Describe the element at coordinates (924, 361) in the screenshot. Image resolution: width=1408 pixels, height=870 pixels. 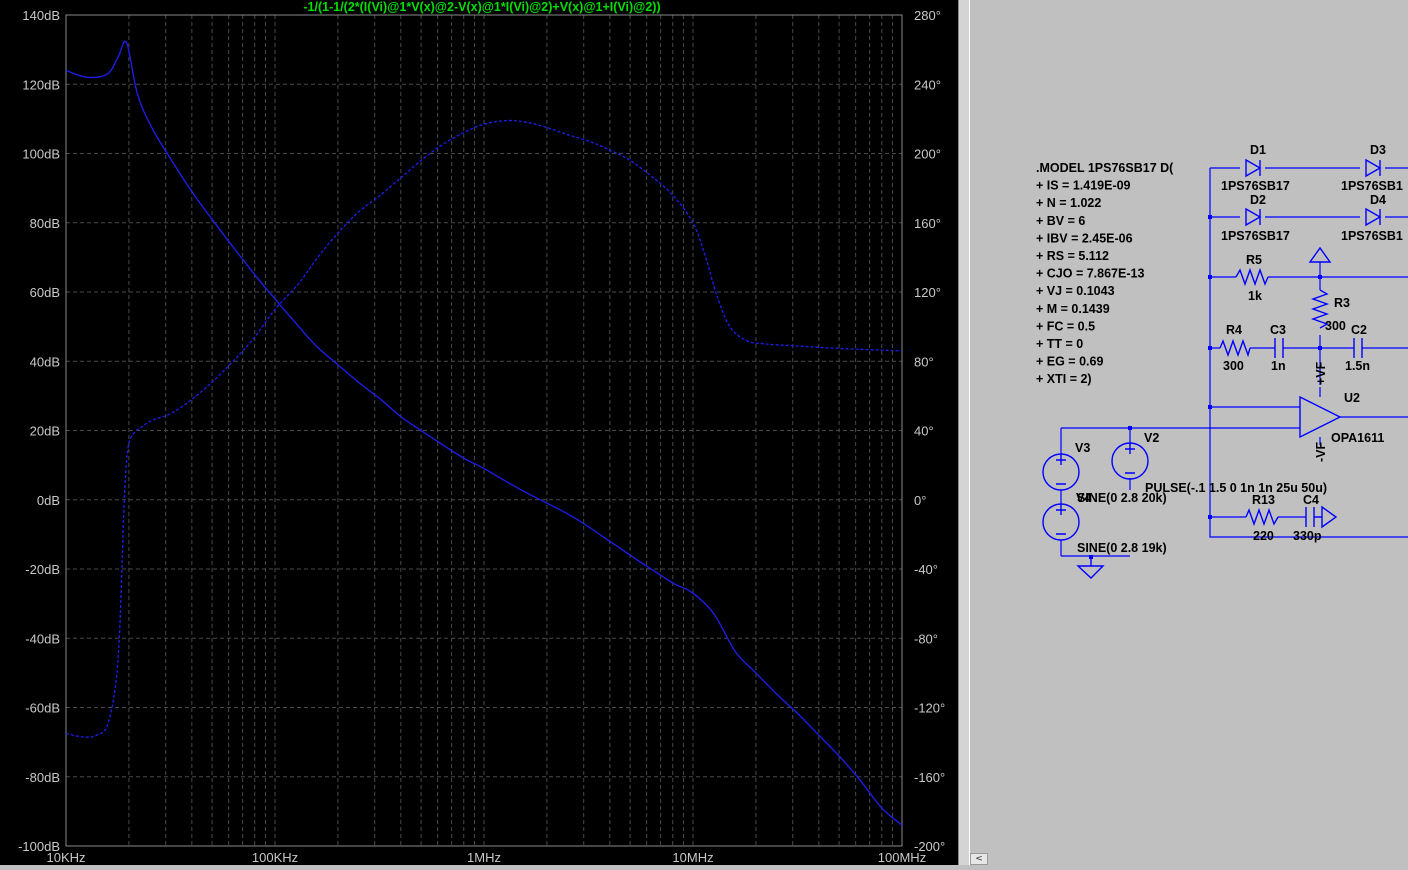
I see `right-axis-tick-label: 80°` at that location.